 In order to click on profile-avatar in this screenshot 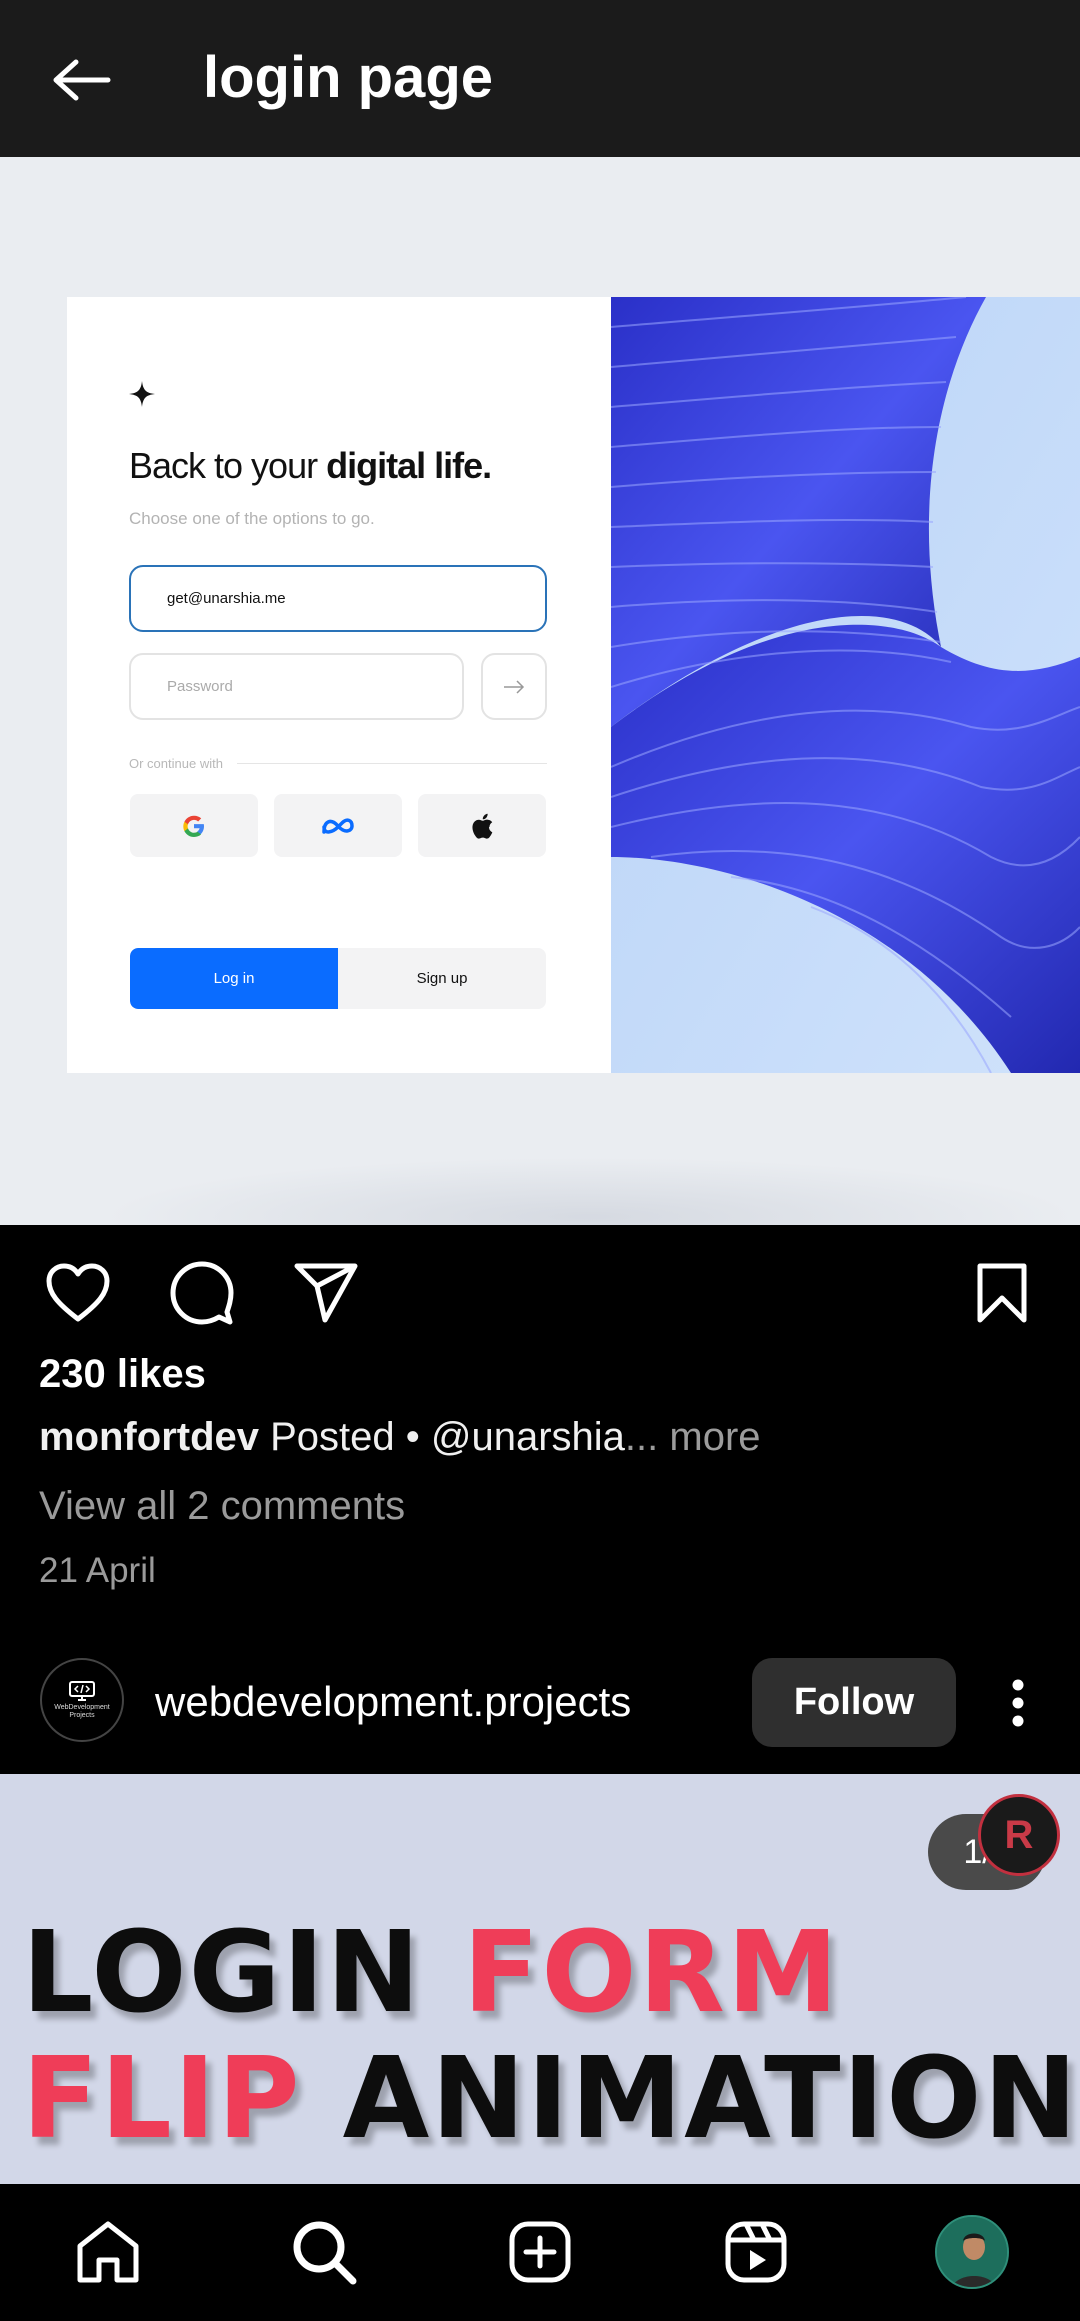, I will do `click(972, 2252)`.